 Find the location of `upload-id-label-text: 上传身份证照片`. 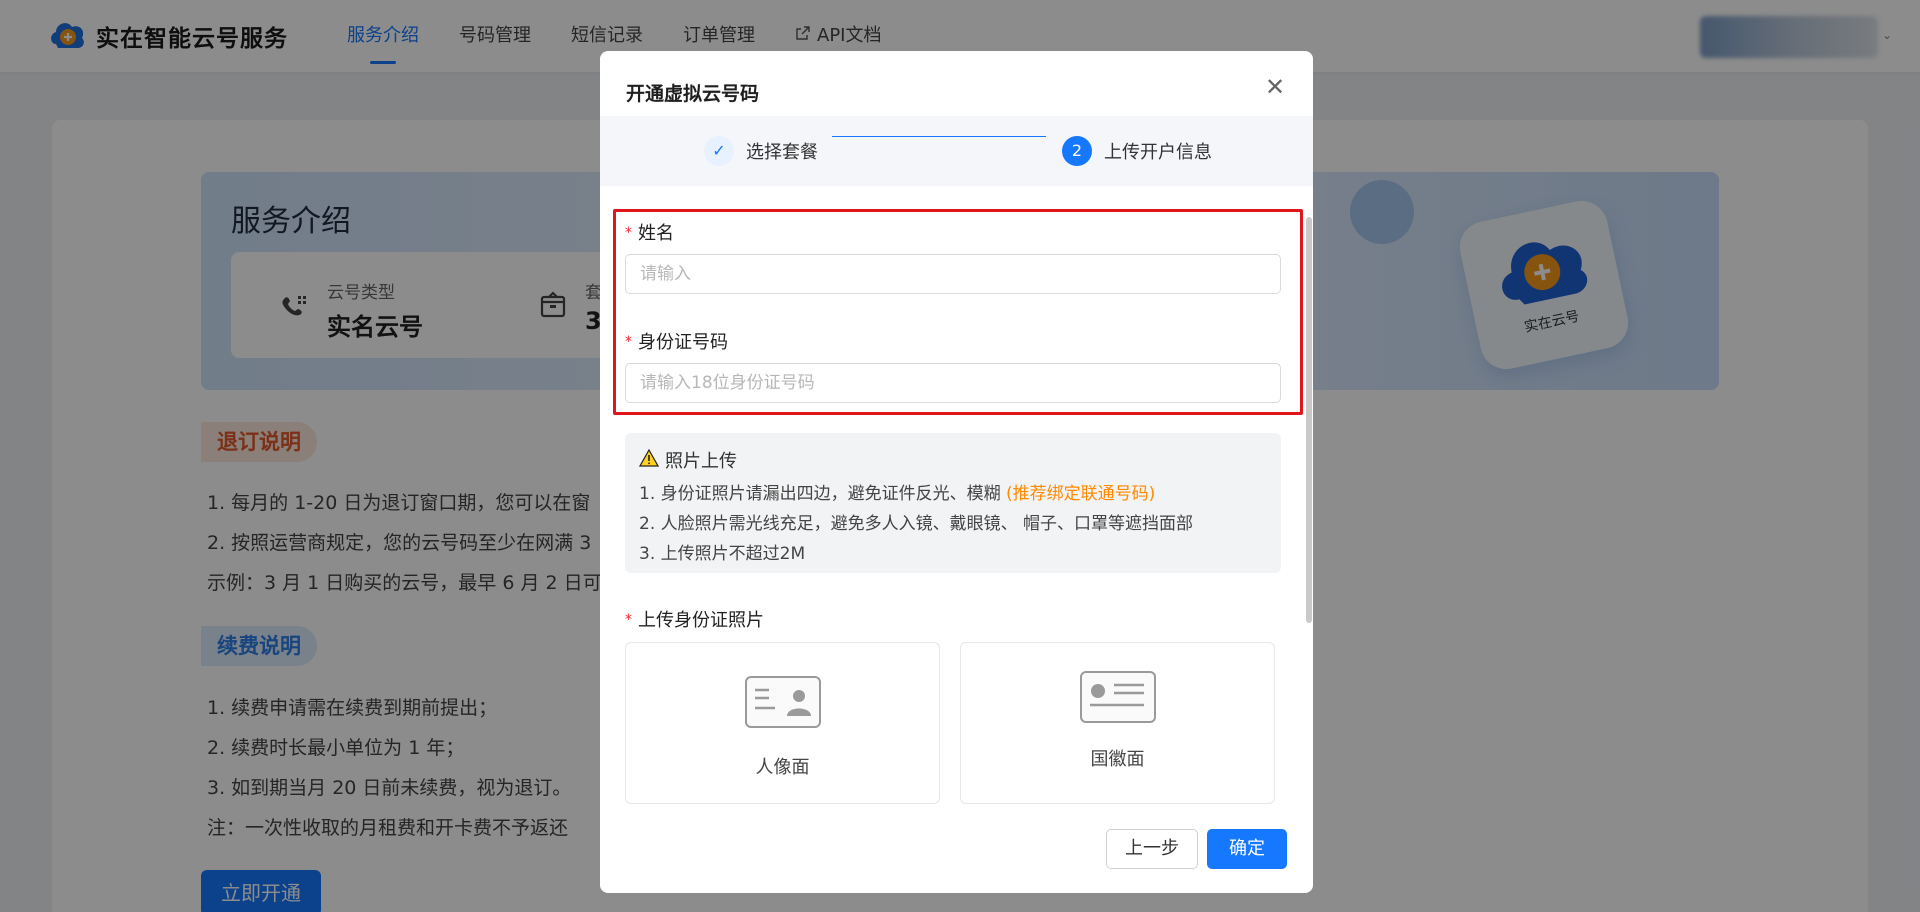

upload-id-label-text: 上传身份证照片 is located at coordinates (701, 620).